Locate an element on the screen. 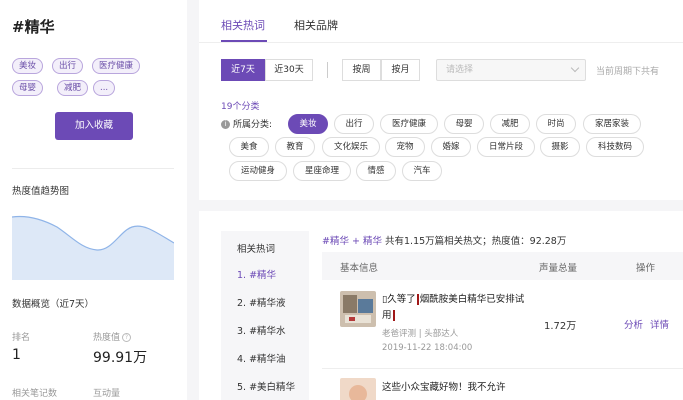 This screenshot has height=400, width=683. category-chip: 时尚 is located at coordinates (556, 124).